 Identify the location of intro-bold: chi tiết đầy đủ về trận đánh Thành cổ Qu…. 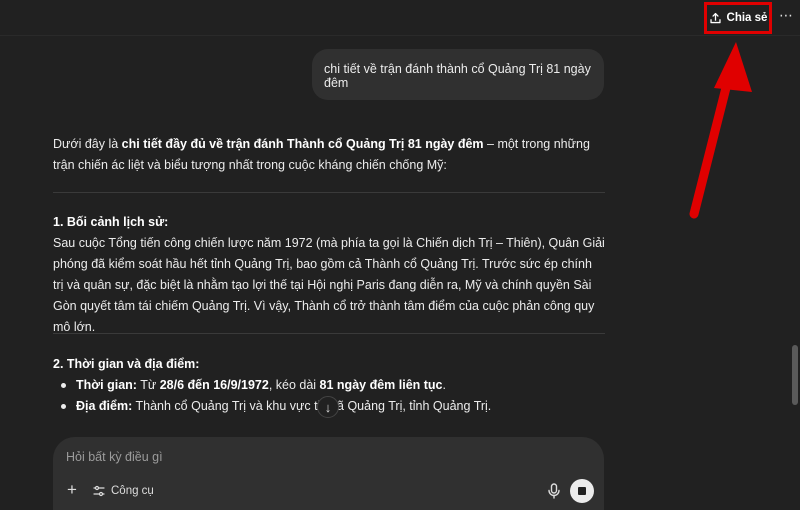
(302, 144).